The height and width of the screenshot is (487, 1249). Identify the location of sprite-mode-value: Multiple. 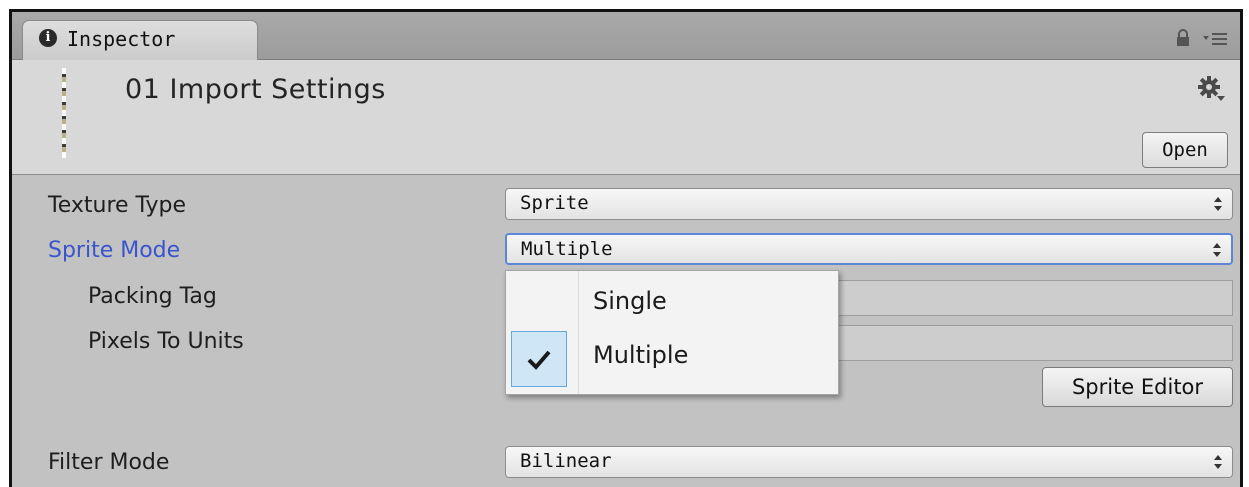
(567, 249).